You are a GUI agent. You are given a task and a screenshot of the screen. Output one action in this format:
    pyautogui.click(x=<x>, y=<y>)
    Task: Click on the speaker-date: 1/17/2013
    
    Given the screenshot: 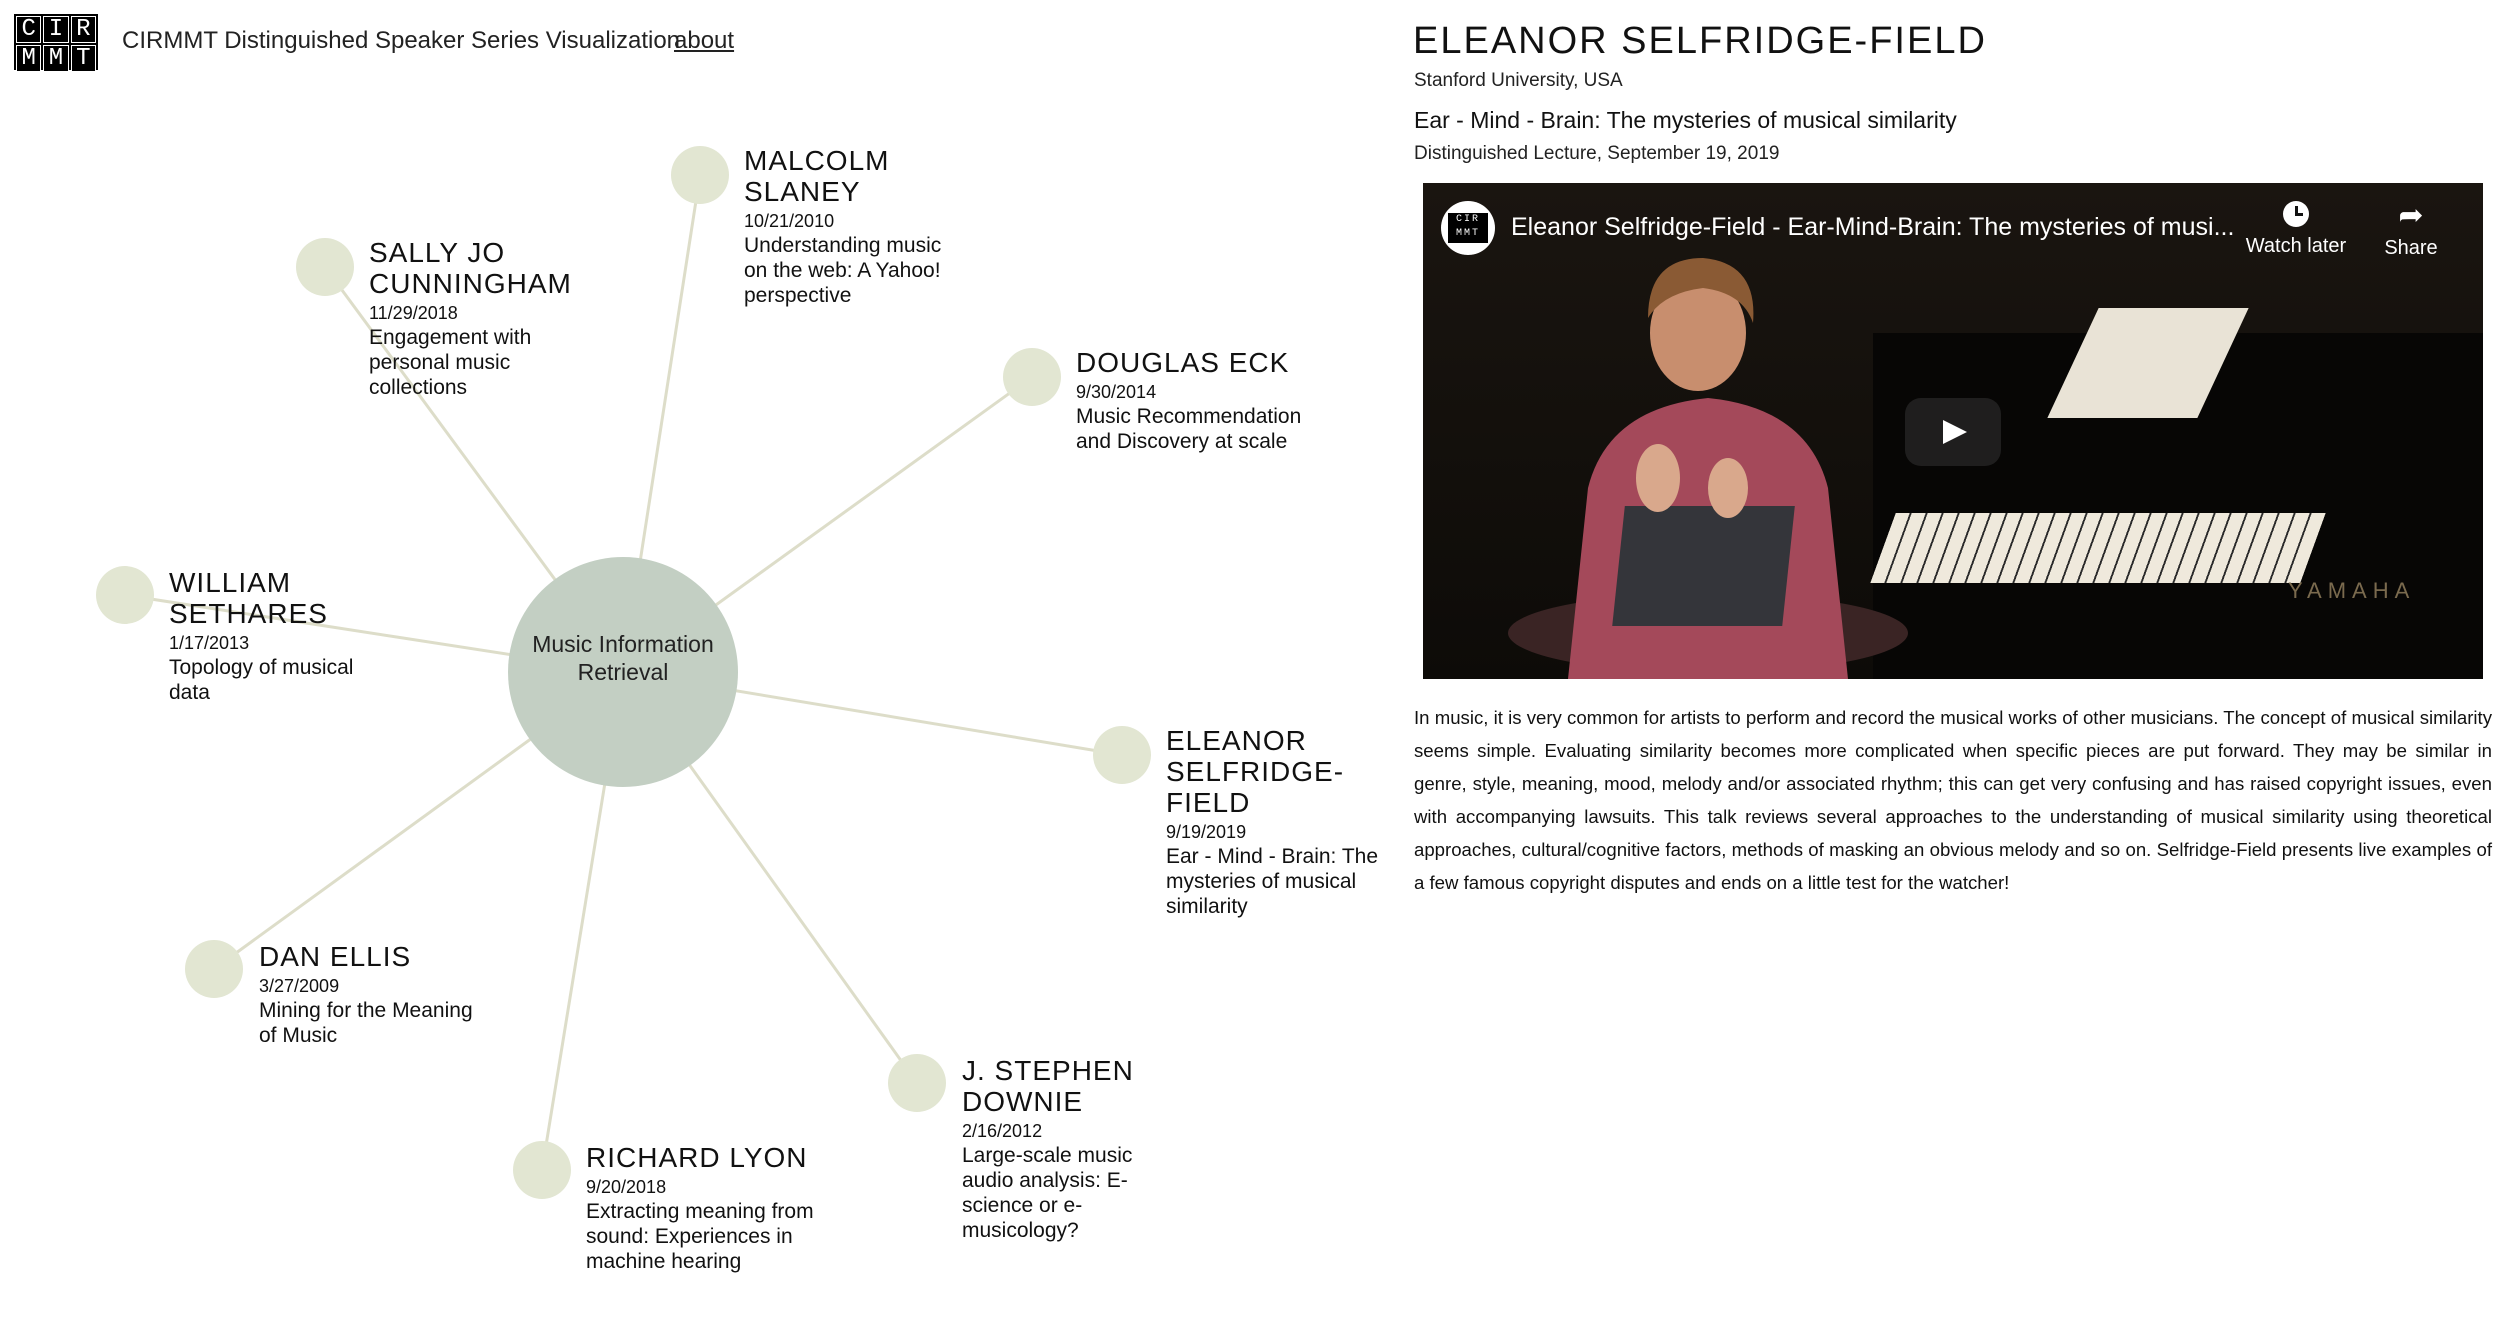 What is the action you would take?
    pyautogui.click(x=209, y=643)
    